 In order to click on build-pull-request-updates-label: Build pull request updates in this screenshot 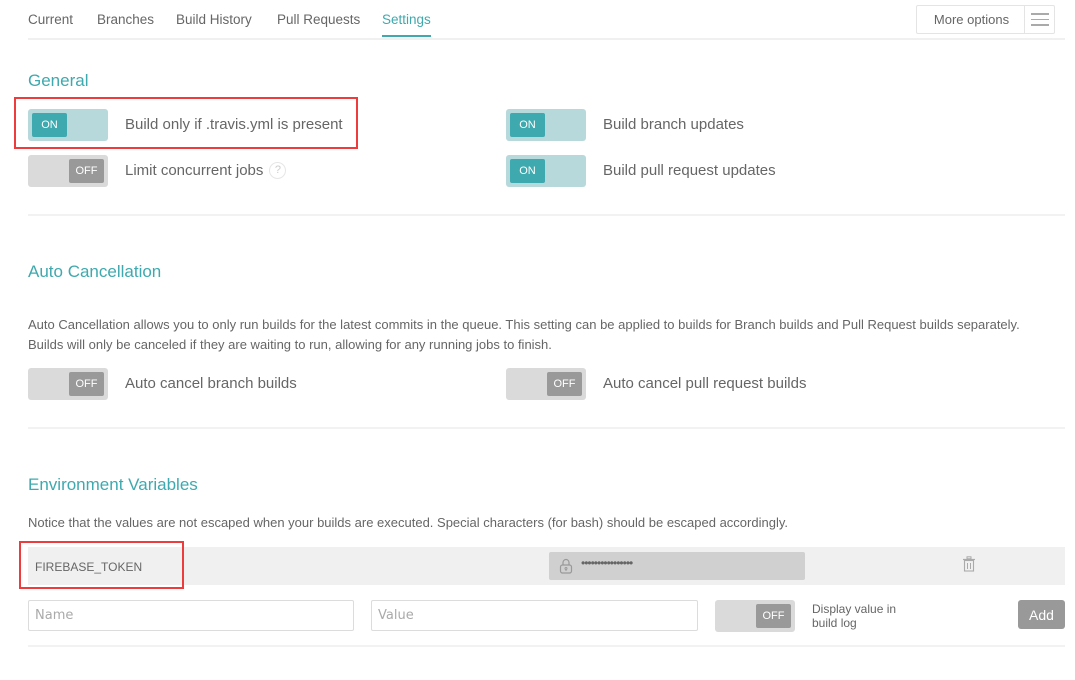, I will do `click(689, 170)`.